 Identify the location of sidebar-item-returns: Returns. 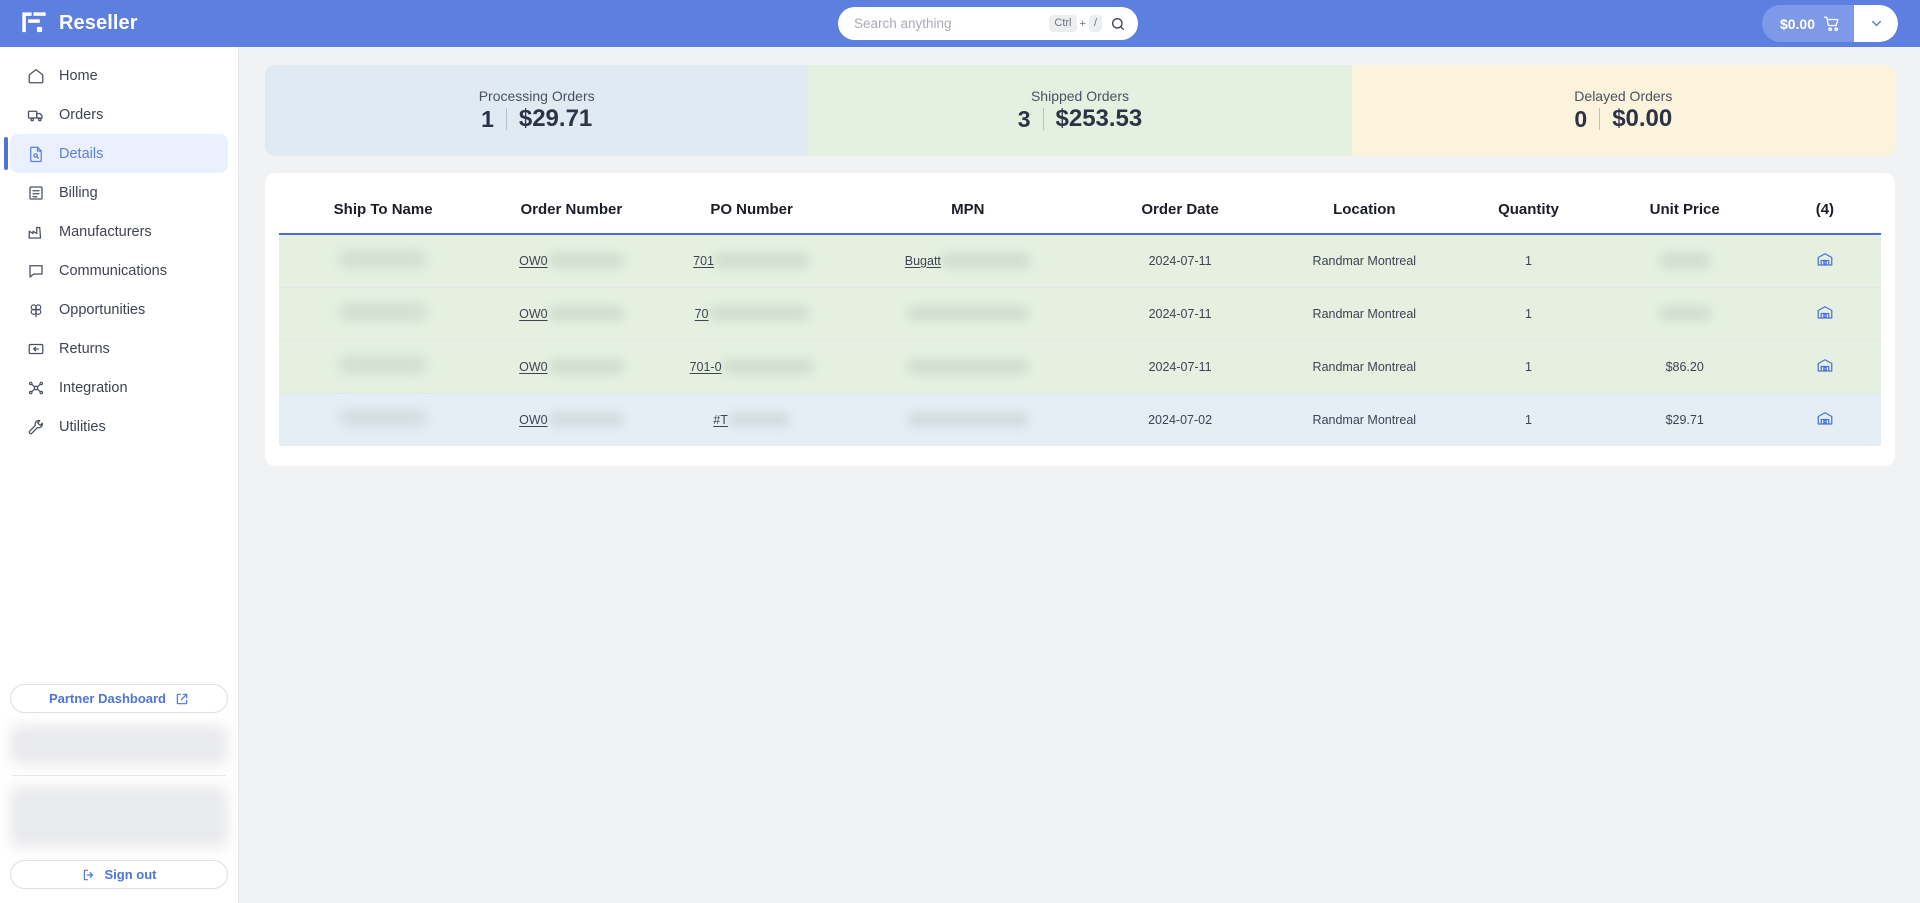
(119, 348).